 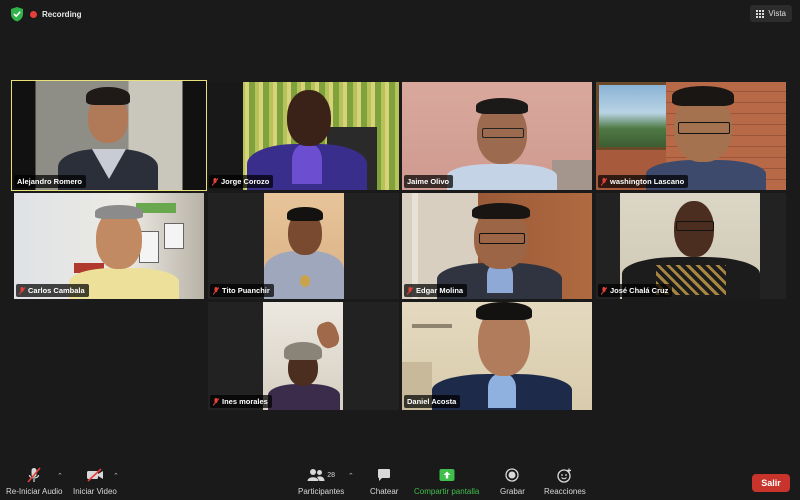 What do you see at coordinates (760, 13) in the screenshot?
I see `grid-icon` at bounding box center [760, 13].